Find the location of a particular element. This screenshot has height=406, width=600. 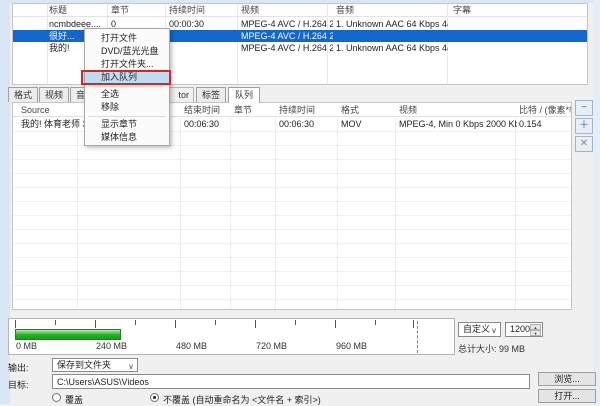

window-frame-right is located at coordinates (596, 202).